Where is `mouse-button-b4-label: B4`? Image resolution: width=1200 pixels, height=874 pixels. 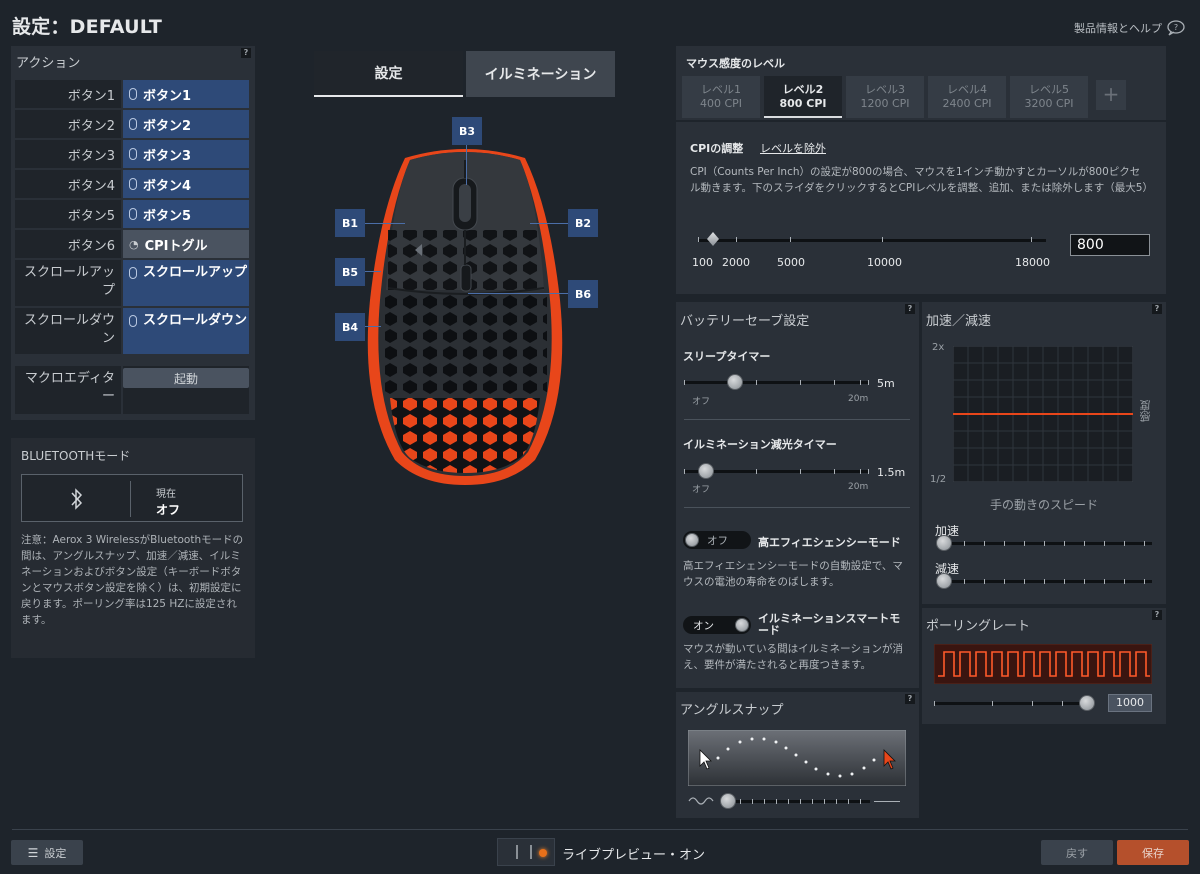
mouse-button-b4-label: B4 is located at coordinates (350, 327).